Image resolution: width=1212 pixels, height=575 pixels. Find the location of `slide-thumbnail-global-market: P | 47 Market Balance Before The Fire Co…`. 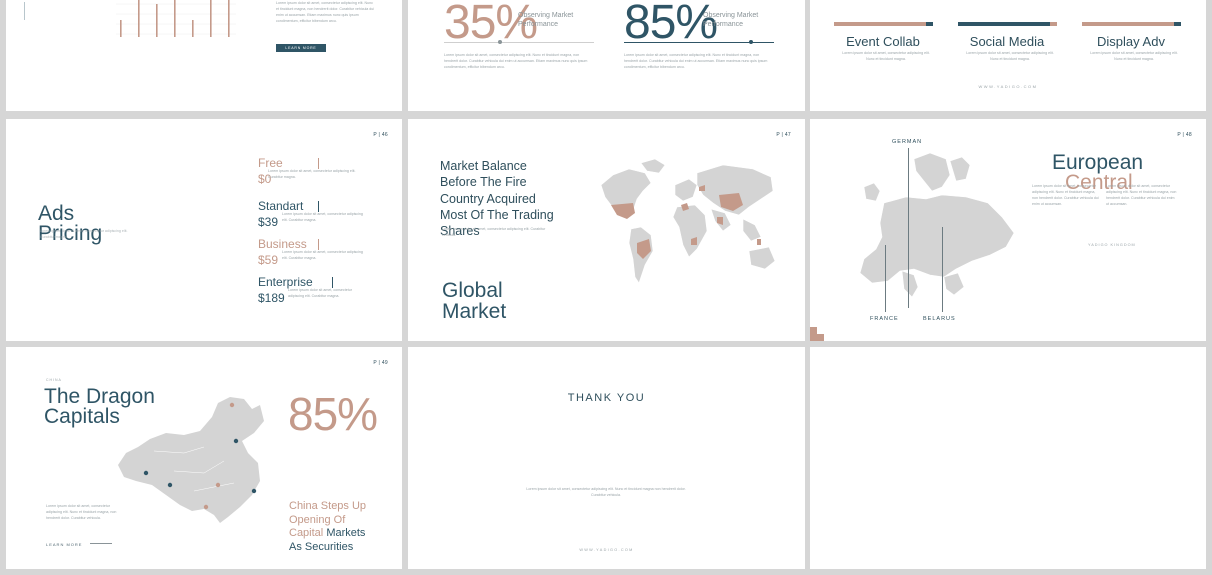

slide-thumbnail-global-market: P | 47 Market Balance Before The Fire Co… is located at coordinates (606, 230).